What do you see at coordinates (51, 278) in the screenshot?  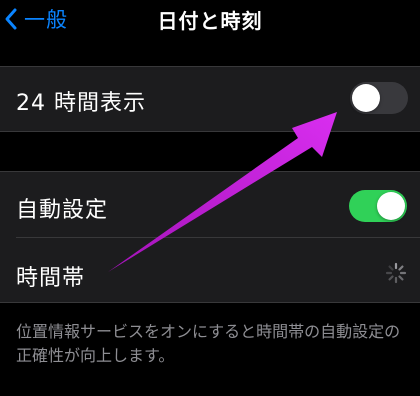 I see `row-label-timezone: 時間帯` at bounding box center [51, 278].